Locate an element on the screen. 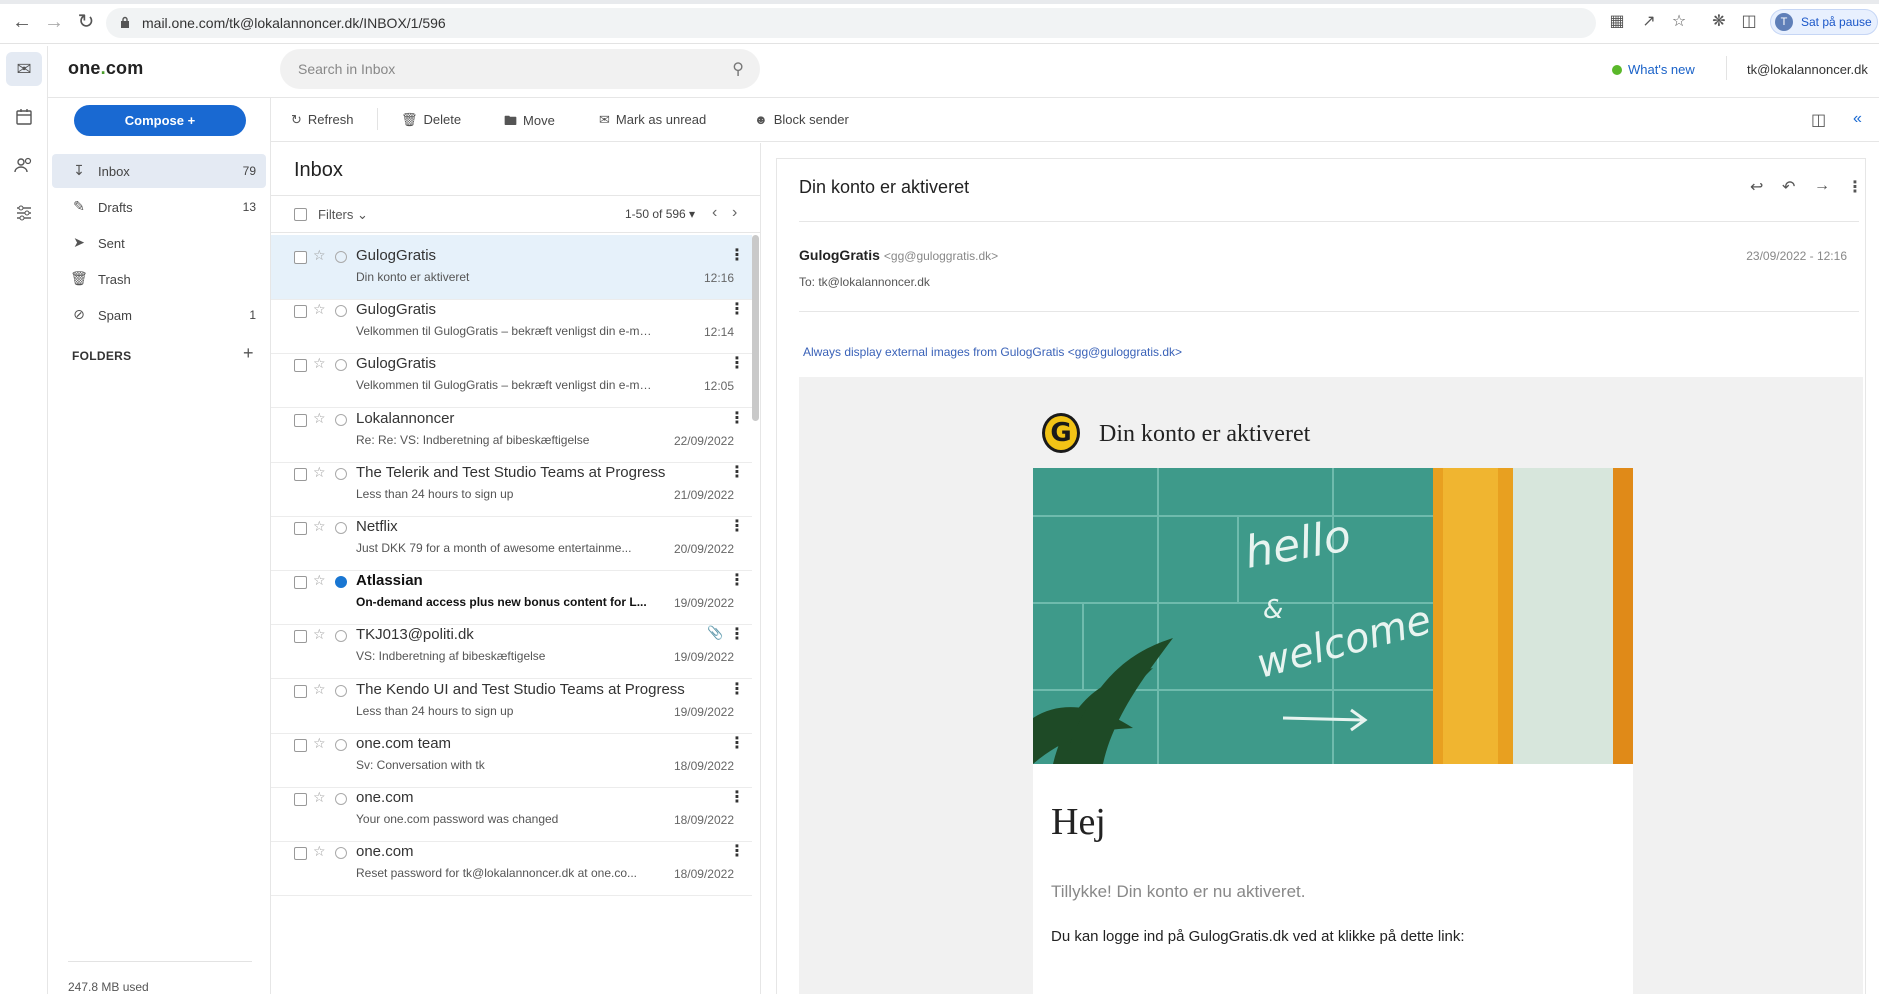  mail-icon: ✉ is located at coordinates (24, 69).